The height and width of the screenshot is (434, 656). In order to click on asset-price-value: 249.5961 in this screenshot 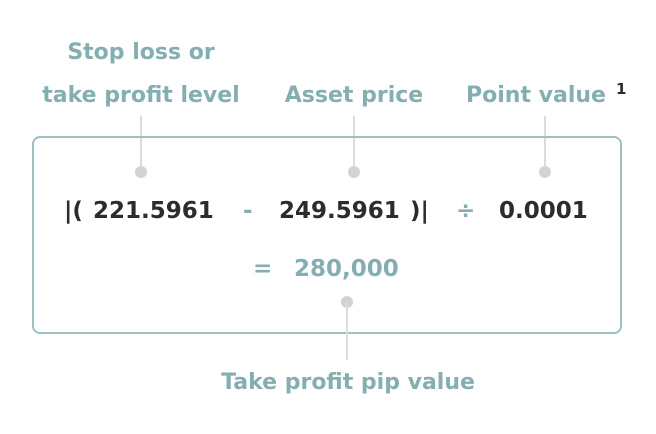, I will do `click(339, 211)`.